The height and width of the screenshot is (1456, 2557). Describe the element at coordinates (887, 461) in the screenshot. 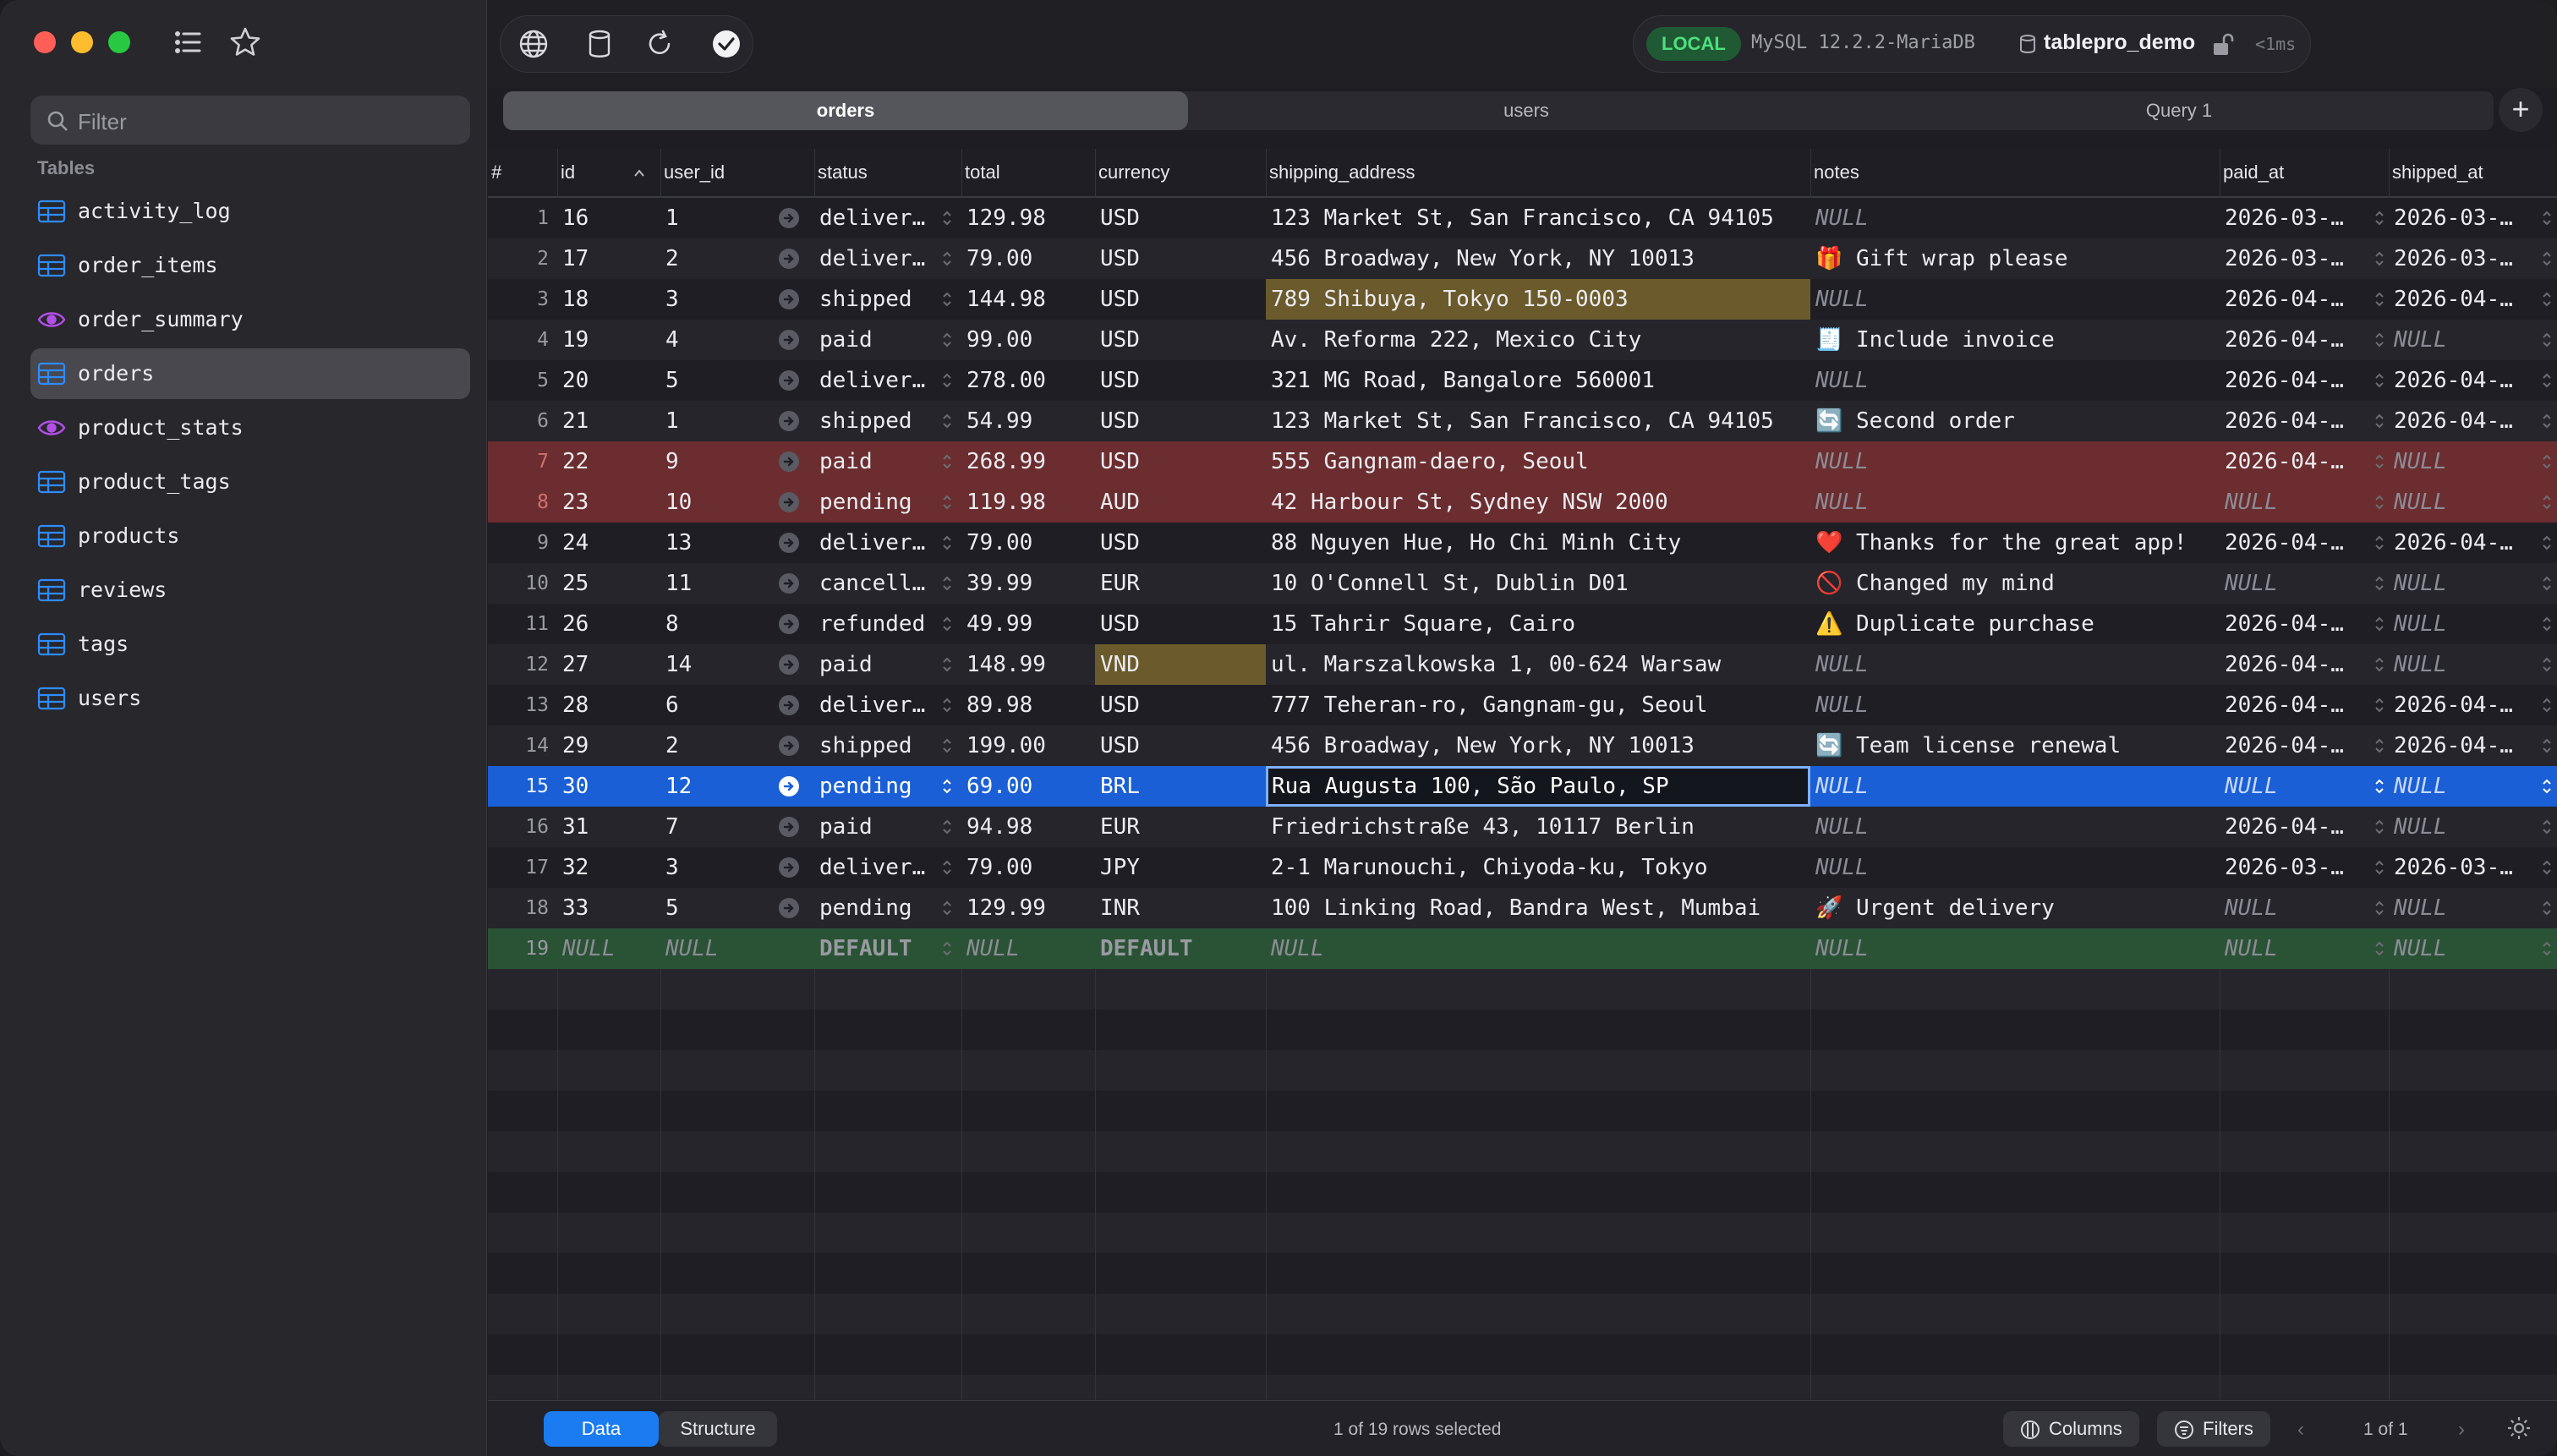

I see `cell-status: paid` at that location.